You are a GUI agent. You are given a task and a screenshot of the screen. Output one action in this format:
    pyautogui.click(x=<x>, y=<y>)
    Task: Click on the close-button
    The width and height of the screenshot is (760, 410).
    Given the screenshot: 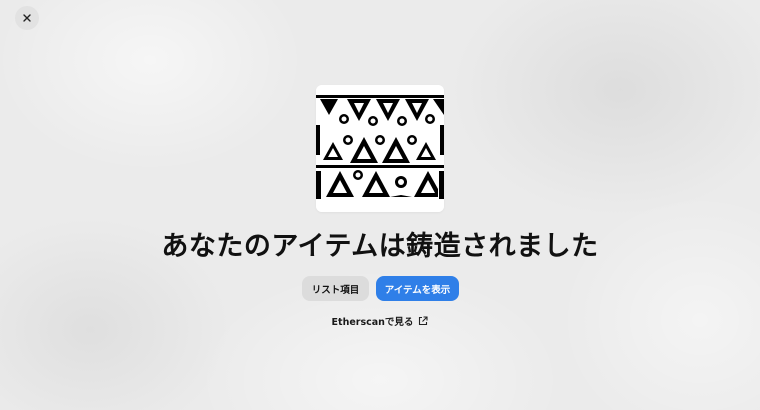 What is the action you would take?
    pyautogui.click(x=27, y=18)
    